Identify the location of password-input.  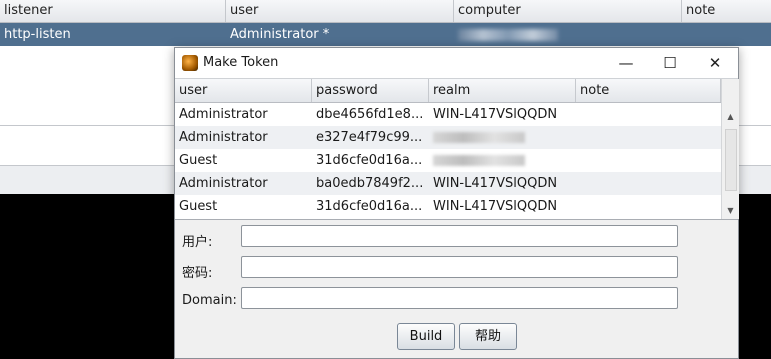
(459, 267).